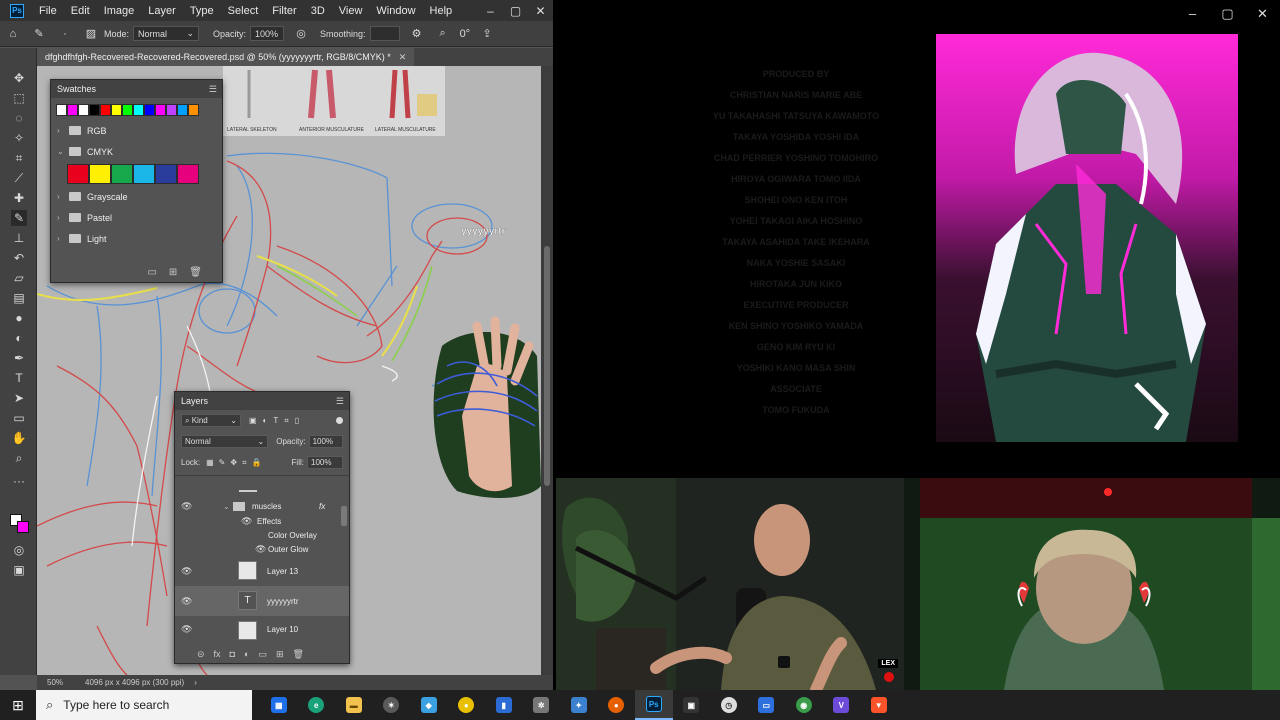  Describe the element at coordinates (225, 441) in the screenshot. I see `blend-mode-select: Normal ⌄` at that location.